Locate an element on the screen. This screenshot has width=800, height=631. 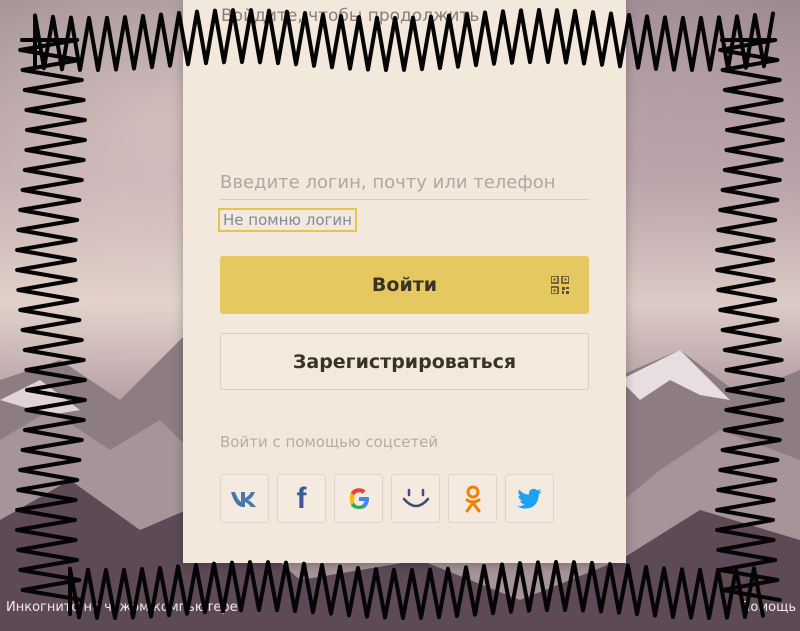
social-button-vk is located at coordinates (244, 498).